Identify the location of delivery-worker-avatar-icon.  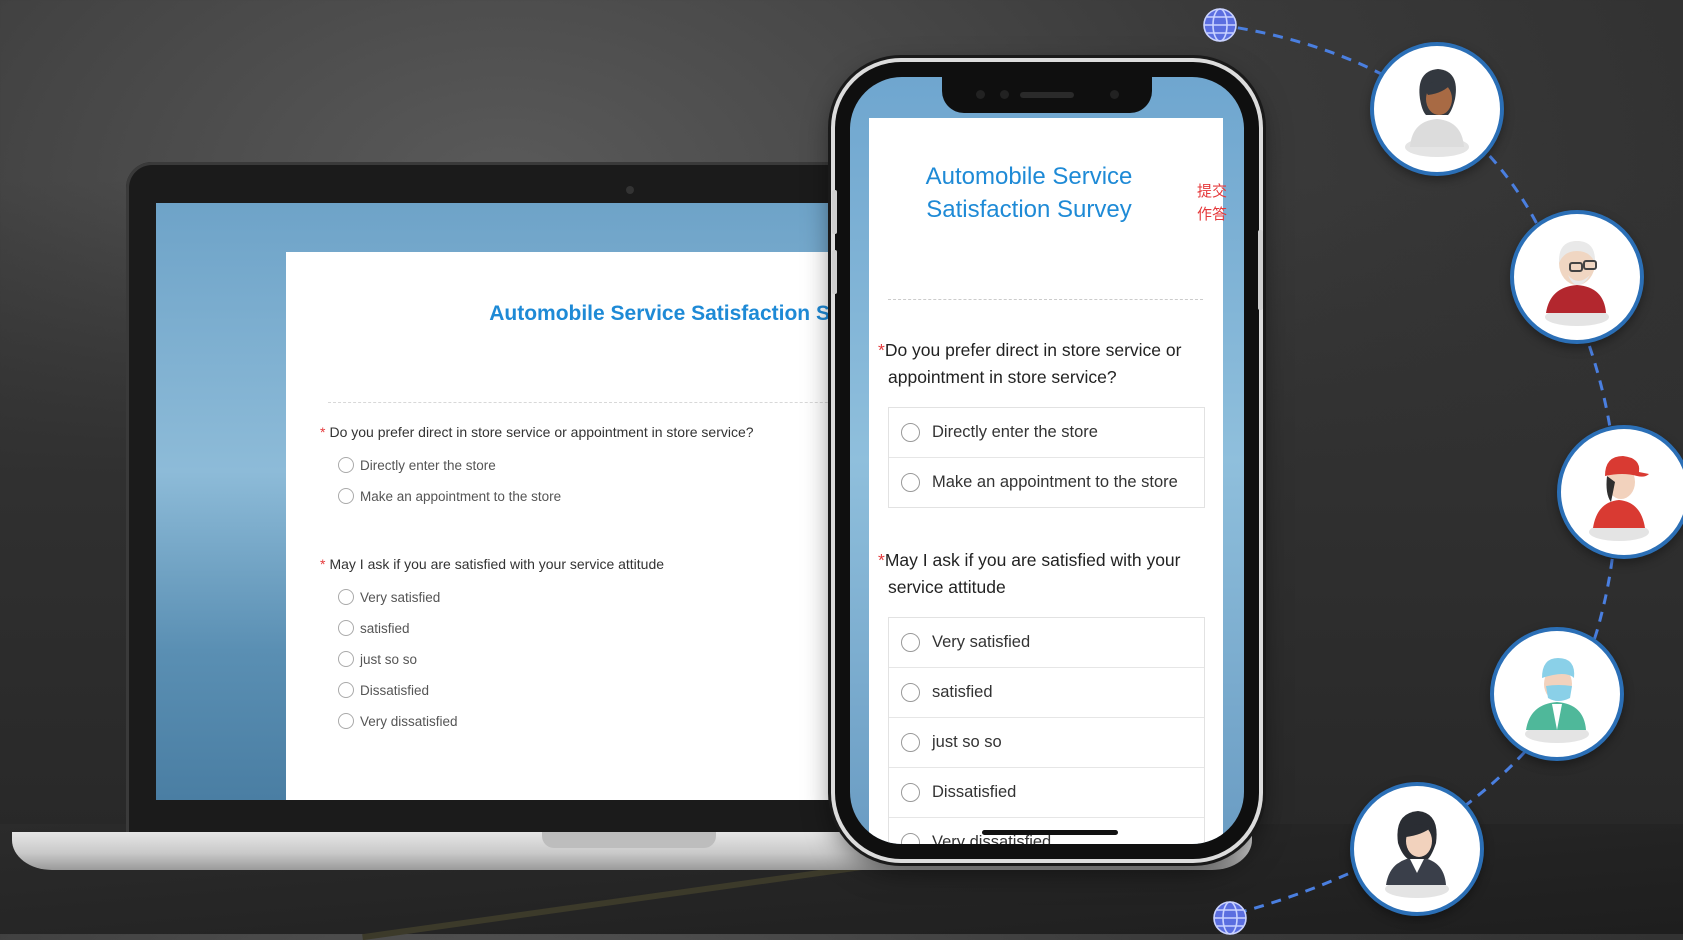
(1620, 492).